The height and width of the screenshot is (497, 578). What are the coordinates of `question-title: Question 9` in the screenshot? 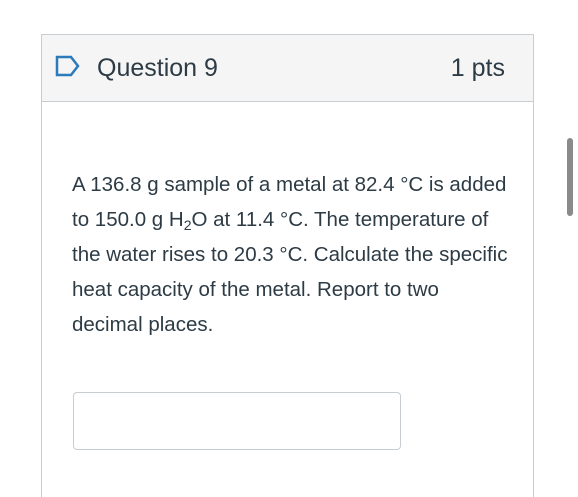 It's located at (157, 68).